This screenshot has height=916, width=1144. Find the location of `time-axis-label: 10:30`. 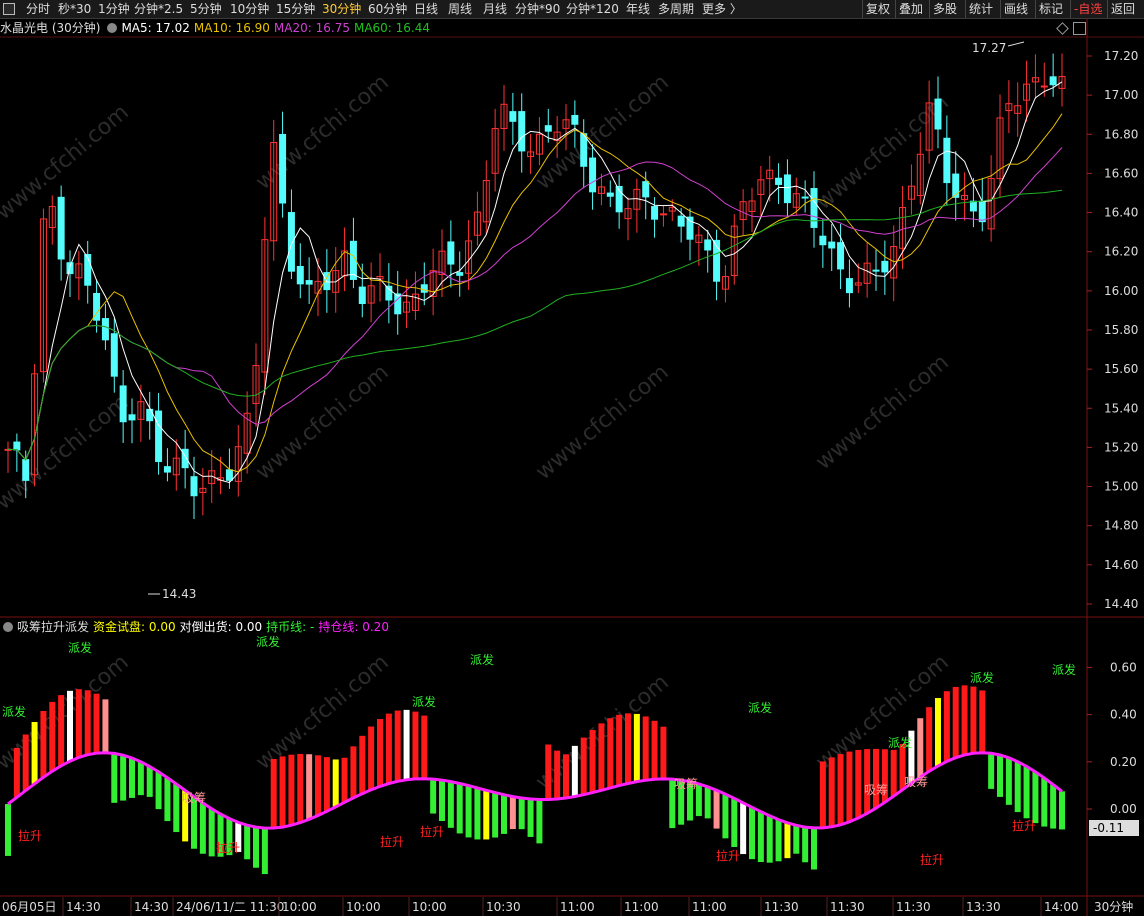

time-axis-label: 10:30 is located at coordinates (503, 907).